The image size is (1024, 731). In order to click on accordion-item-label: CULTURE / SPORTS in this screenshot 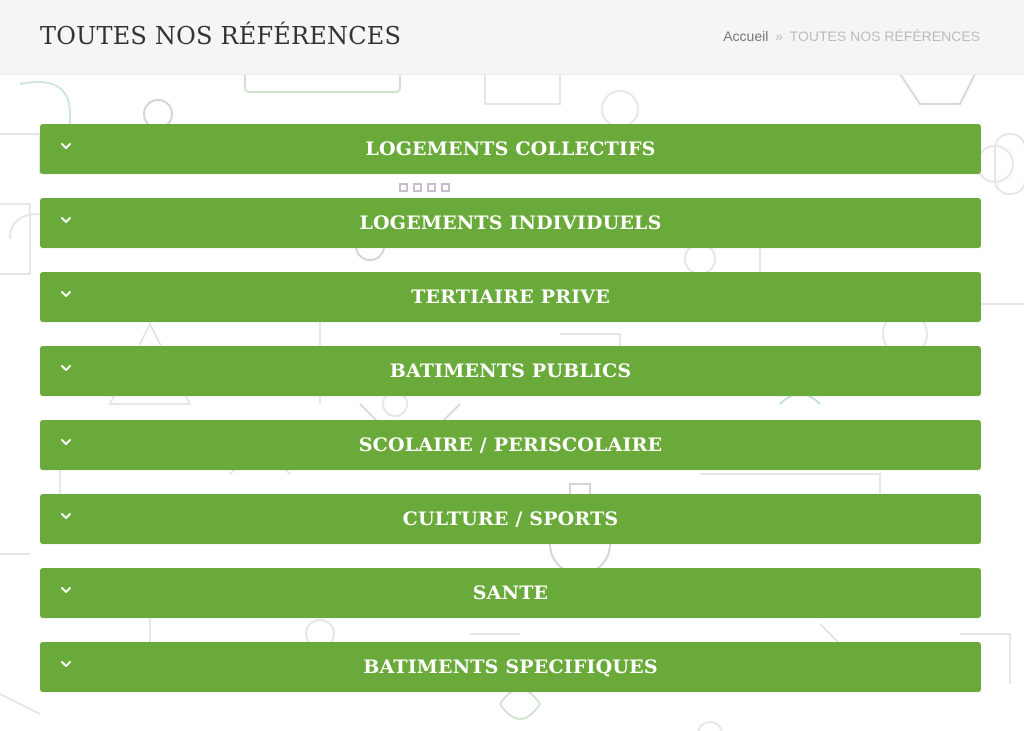, I will do `click(510, 519)`.